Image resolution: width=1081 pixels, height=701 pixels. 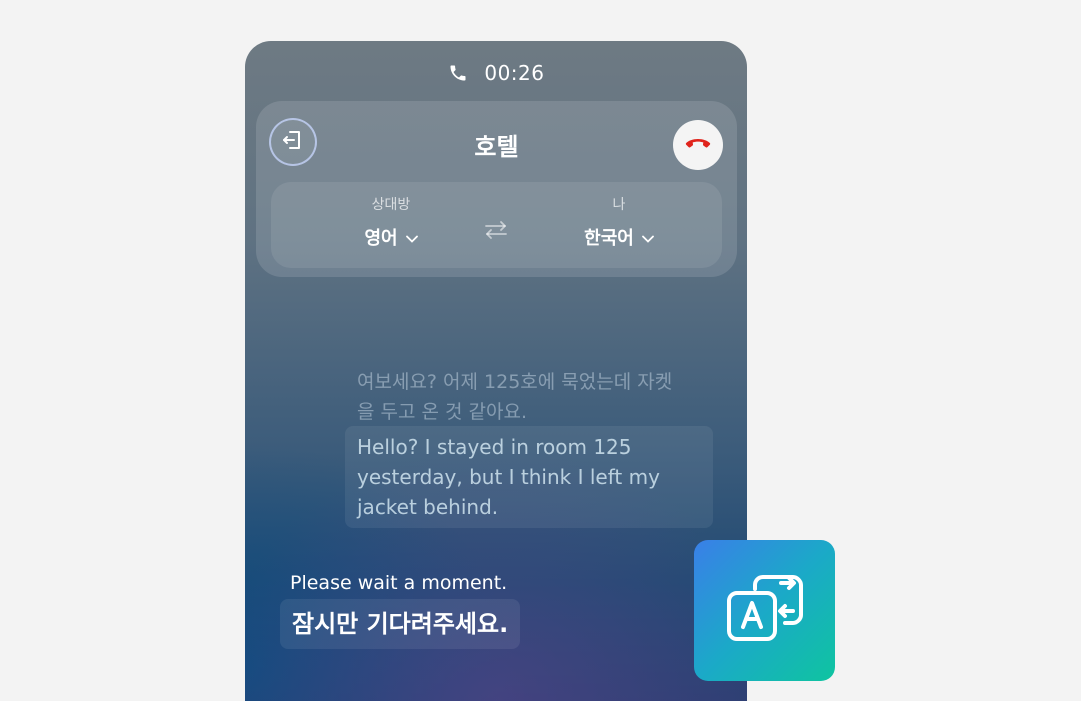 What do you see at coordinates (619, 222) in the screenshot?
I see `my-language: 나 한국어` at bounding box center [619, 222].